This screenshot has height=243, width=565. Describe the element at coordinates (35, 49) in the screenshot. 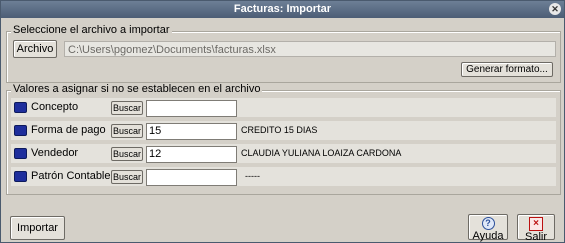

I see `archivo-button: Archivo` at that location.